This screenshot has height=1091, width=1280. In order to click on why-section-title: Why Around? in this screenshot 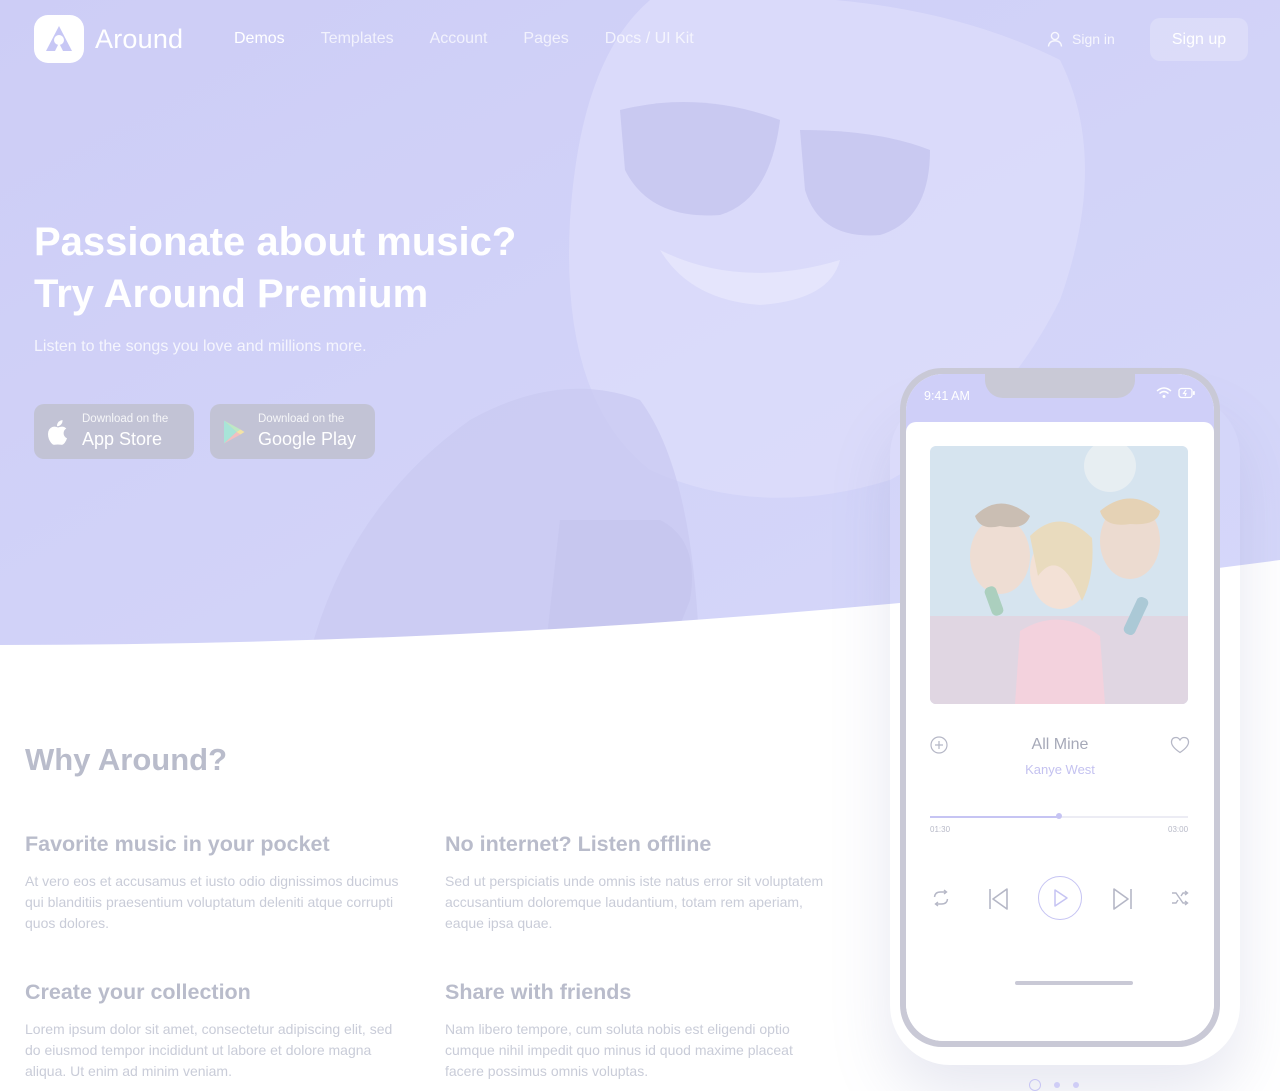, I will do `click(126, 759)`.